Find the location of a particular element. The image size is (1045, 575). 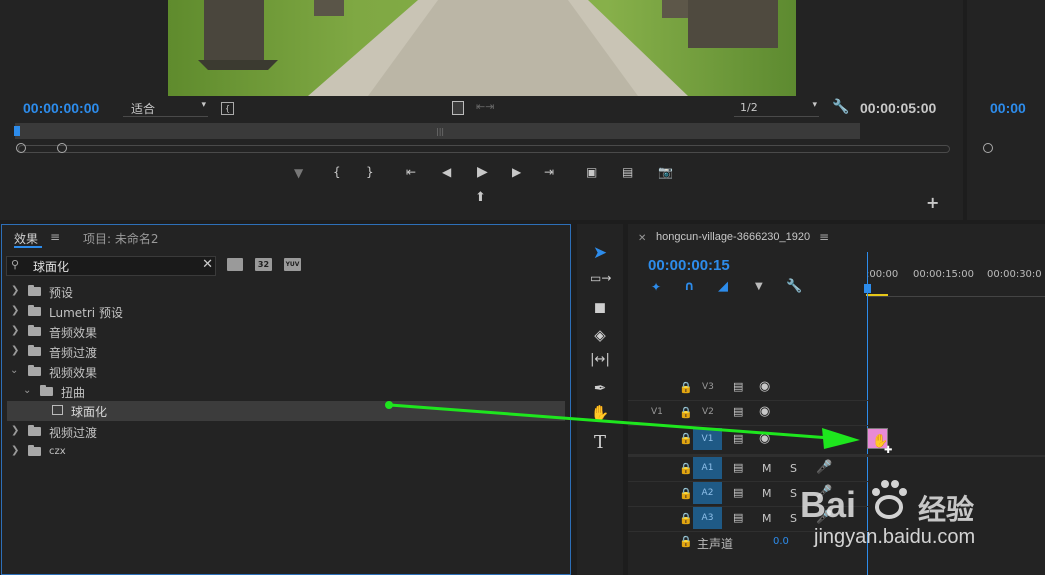

baidu-paw-icon is located at coordinates (889, 499).